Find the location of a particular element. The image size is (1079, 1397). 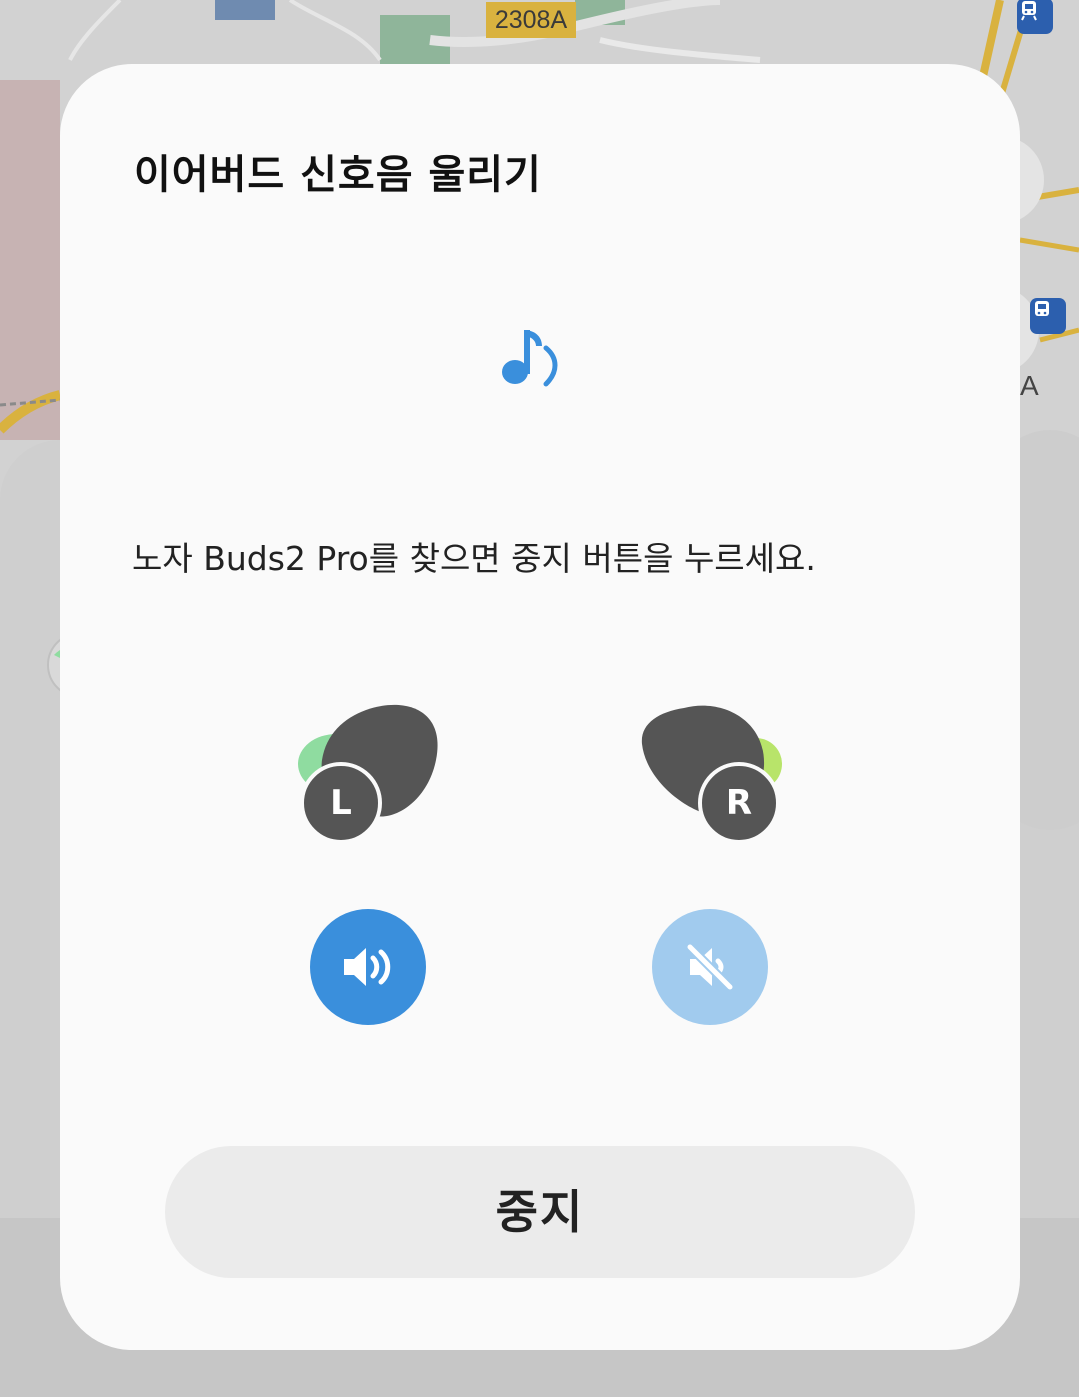

left-earbud-label: L is located at coordinates (341, 803).